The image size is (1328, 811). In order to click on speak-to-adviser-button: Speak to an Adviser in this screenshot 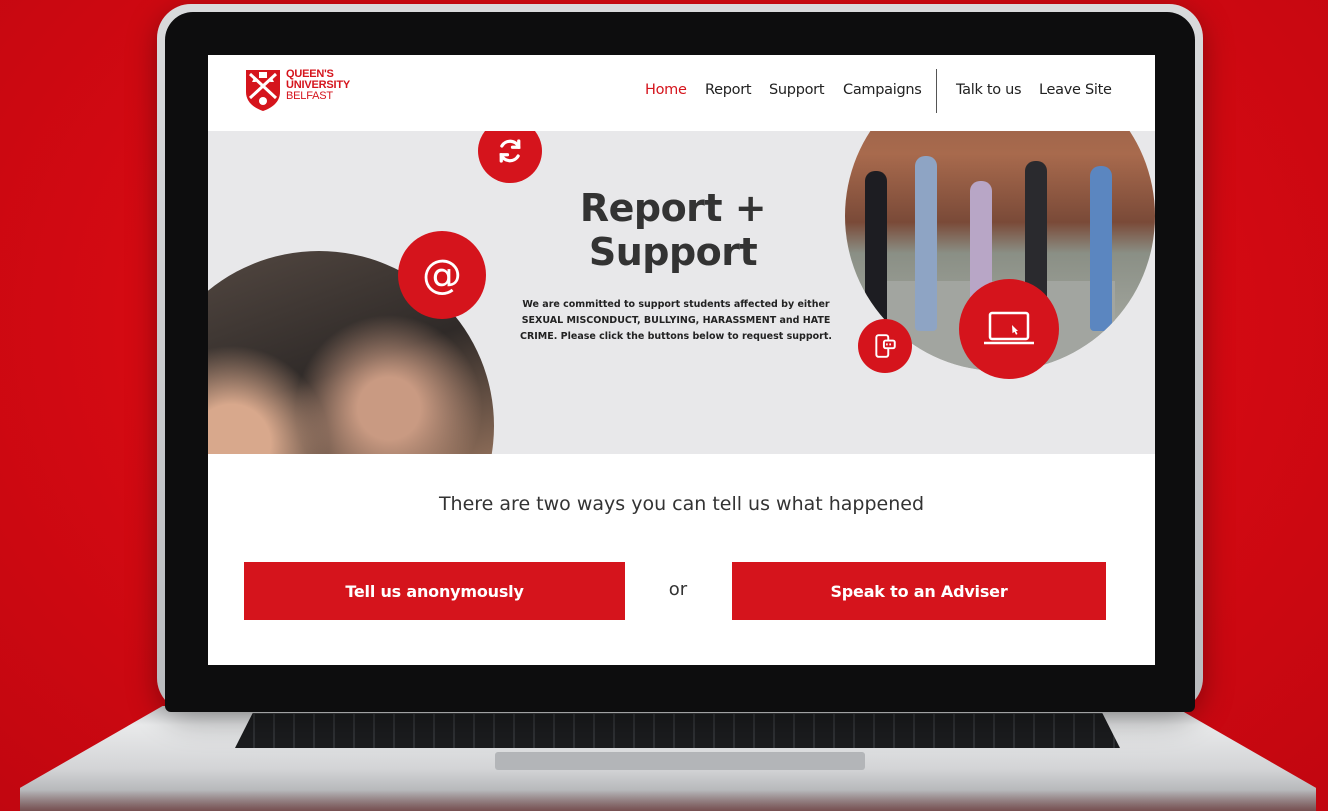, I will do `click(919, 591)`.